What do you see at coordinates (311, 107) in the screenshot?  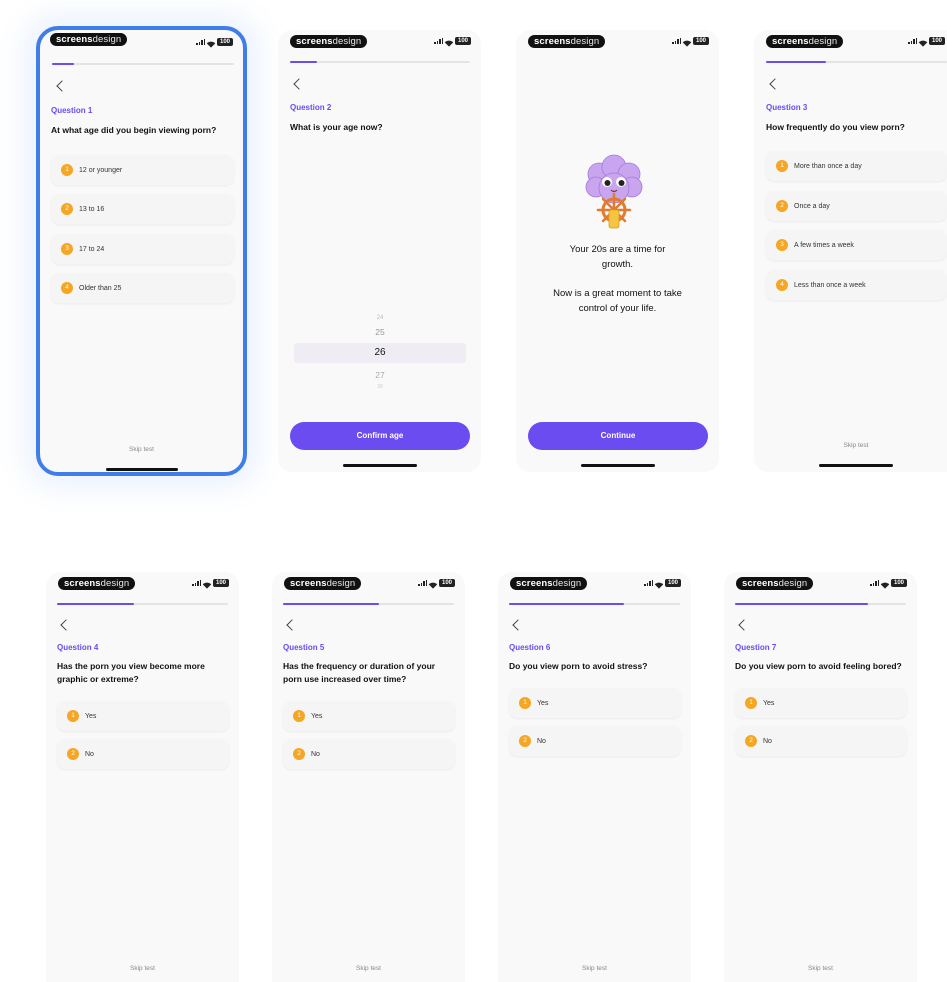 I see `question-label: Question 2` at bounding box center [311, 107].